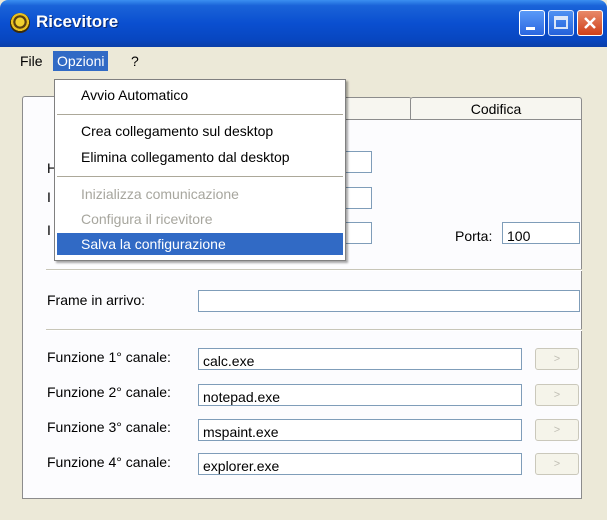 The width and height of the screenshot is (607, 520). I want to click on channel-4-input: explorer.exe, so click(360, 464).